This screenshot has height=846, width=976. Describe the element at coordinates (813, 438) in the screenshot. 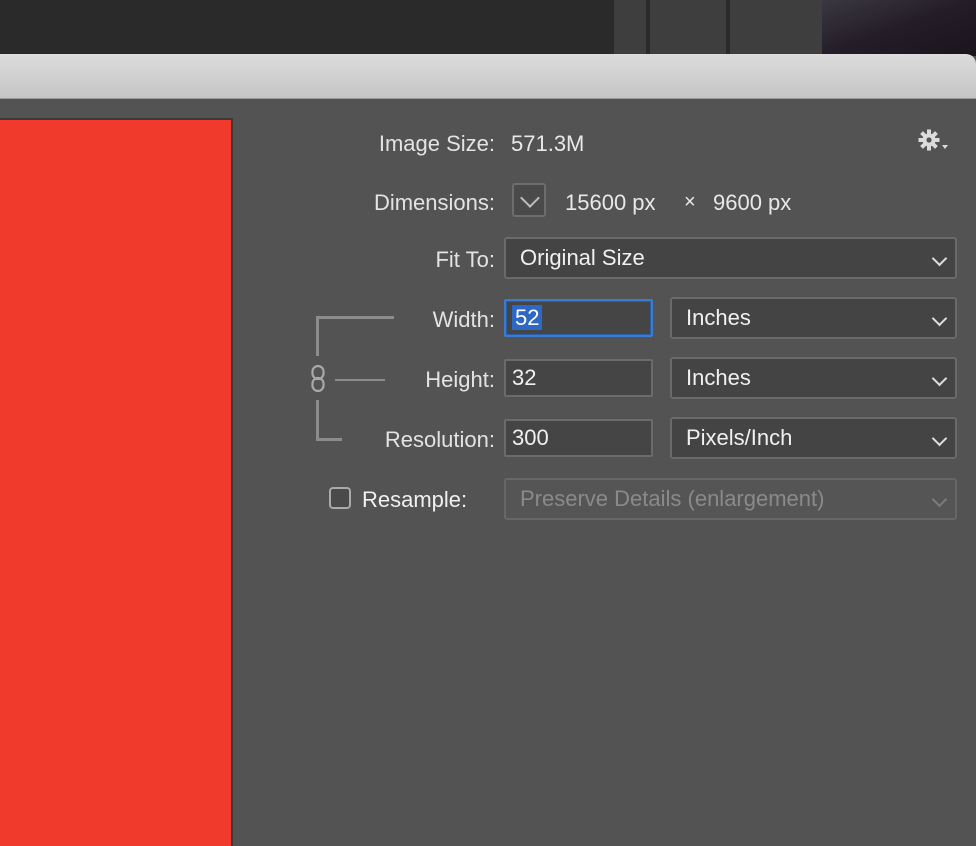

I see `resolution-unit-dropdown: Pixels/Inch` at that location.